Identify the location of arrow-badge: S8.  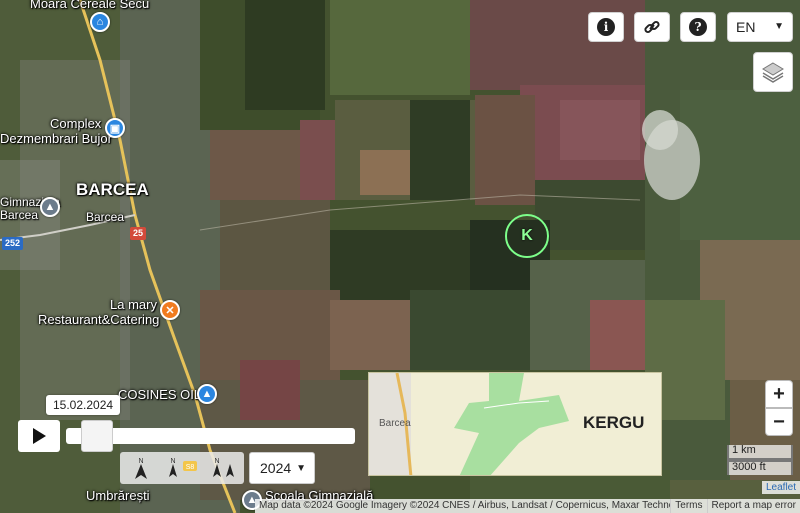
(190, 467).